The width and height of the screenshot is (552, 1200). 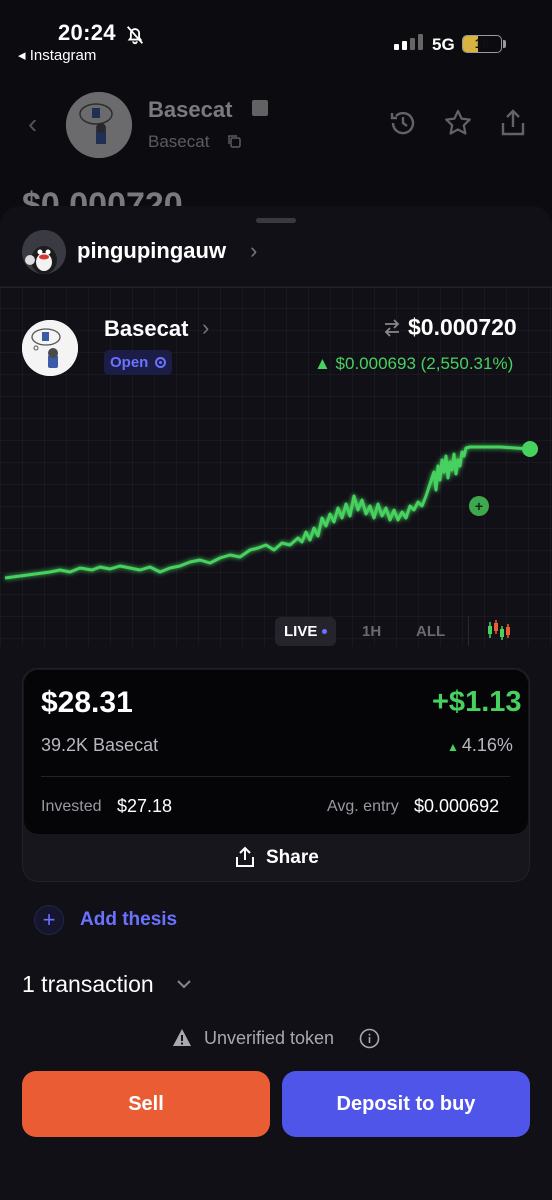 I want to click on deposit-to-buy-button: Deposit to buy, so click(x=406, y=1104).